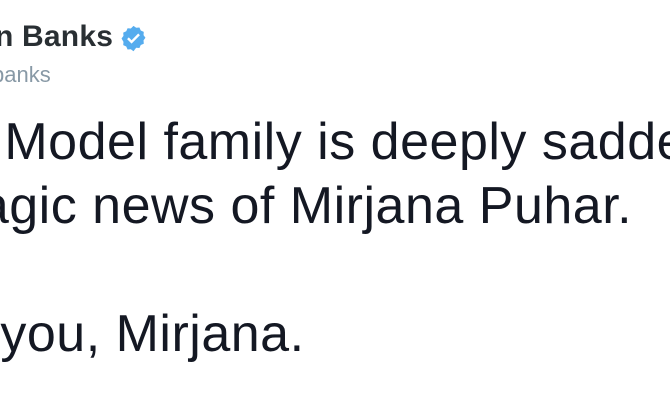  I want to click on tweet-text-line: o Model family is deeply sadde, so click(335, 142).